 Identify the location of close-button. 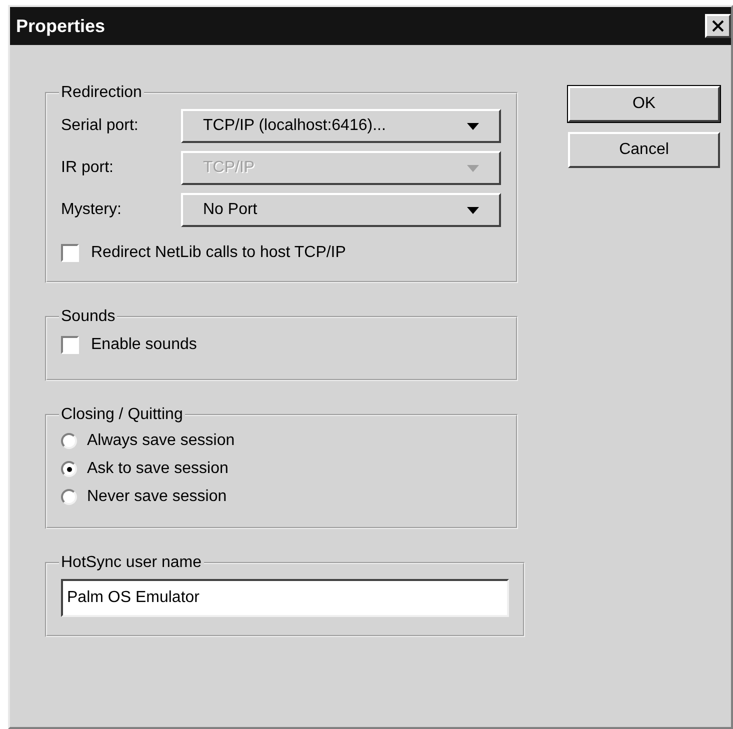
(718, 26).